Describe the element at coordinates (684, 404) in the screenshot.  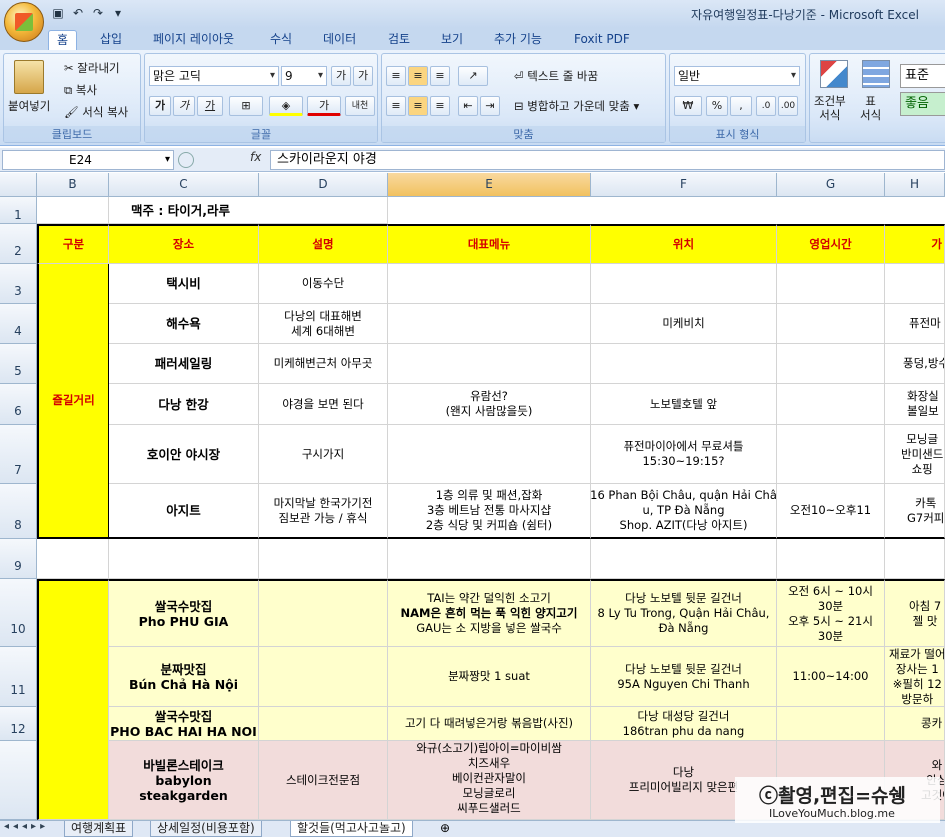
I see `cell-location: 노보텔호텔 앞` at that location.